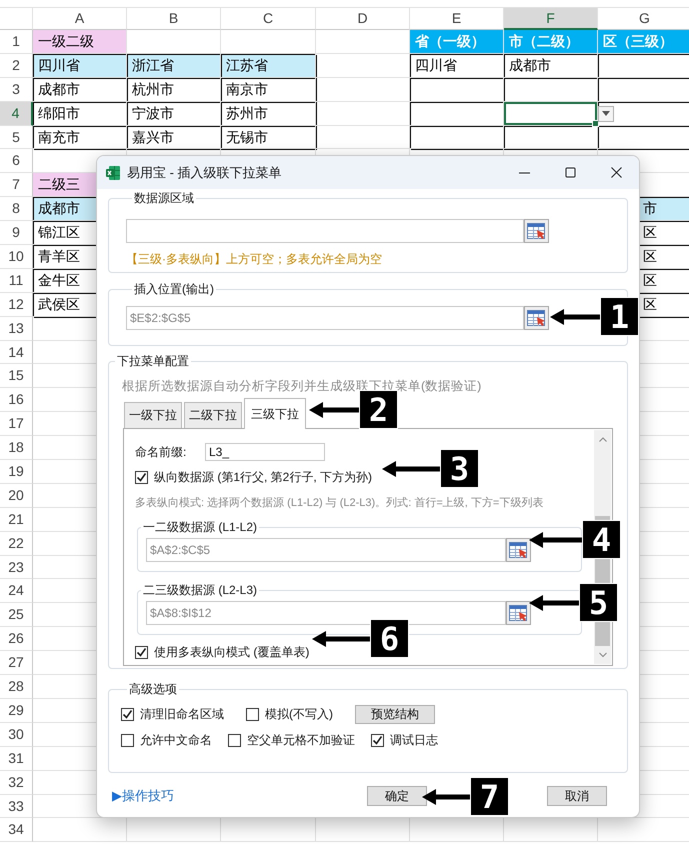 This screenshot has height=844, width=689. I want to click on group-label: 高级选项, so click(153, 689).